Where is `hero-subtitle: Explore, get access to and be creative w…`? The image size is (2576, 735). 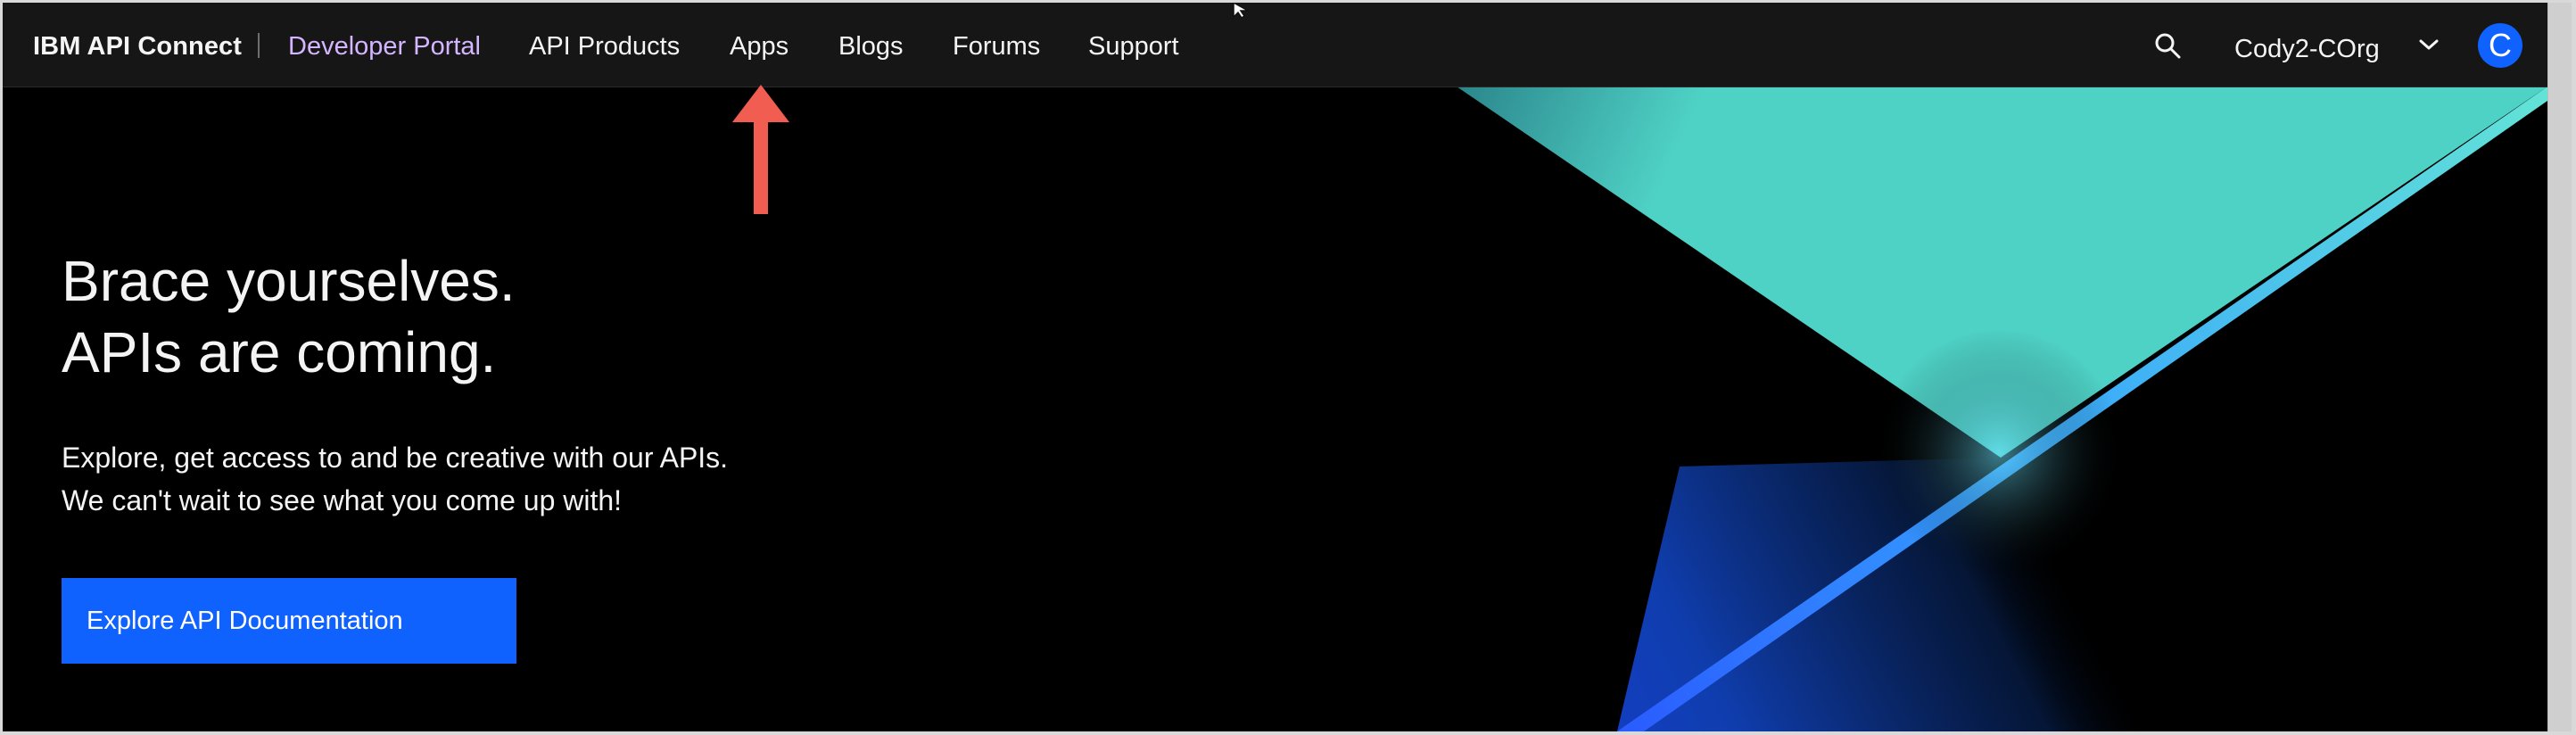
hero-subtitle: Explore, get access to and be creative w… is located at coordinates (395, 479).